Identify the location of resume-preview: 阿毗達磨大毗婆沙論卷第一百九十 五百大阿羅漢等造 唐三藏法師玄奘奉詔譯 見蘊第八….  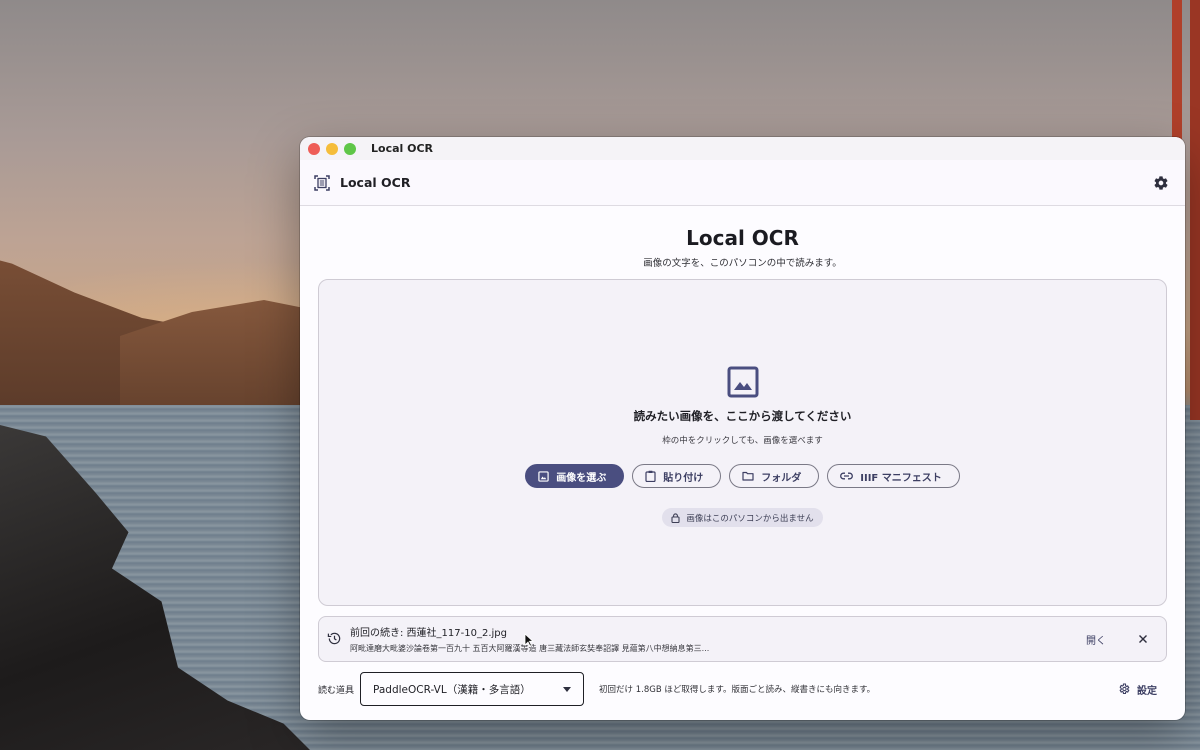
(530, 648).